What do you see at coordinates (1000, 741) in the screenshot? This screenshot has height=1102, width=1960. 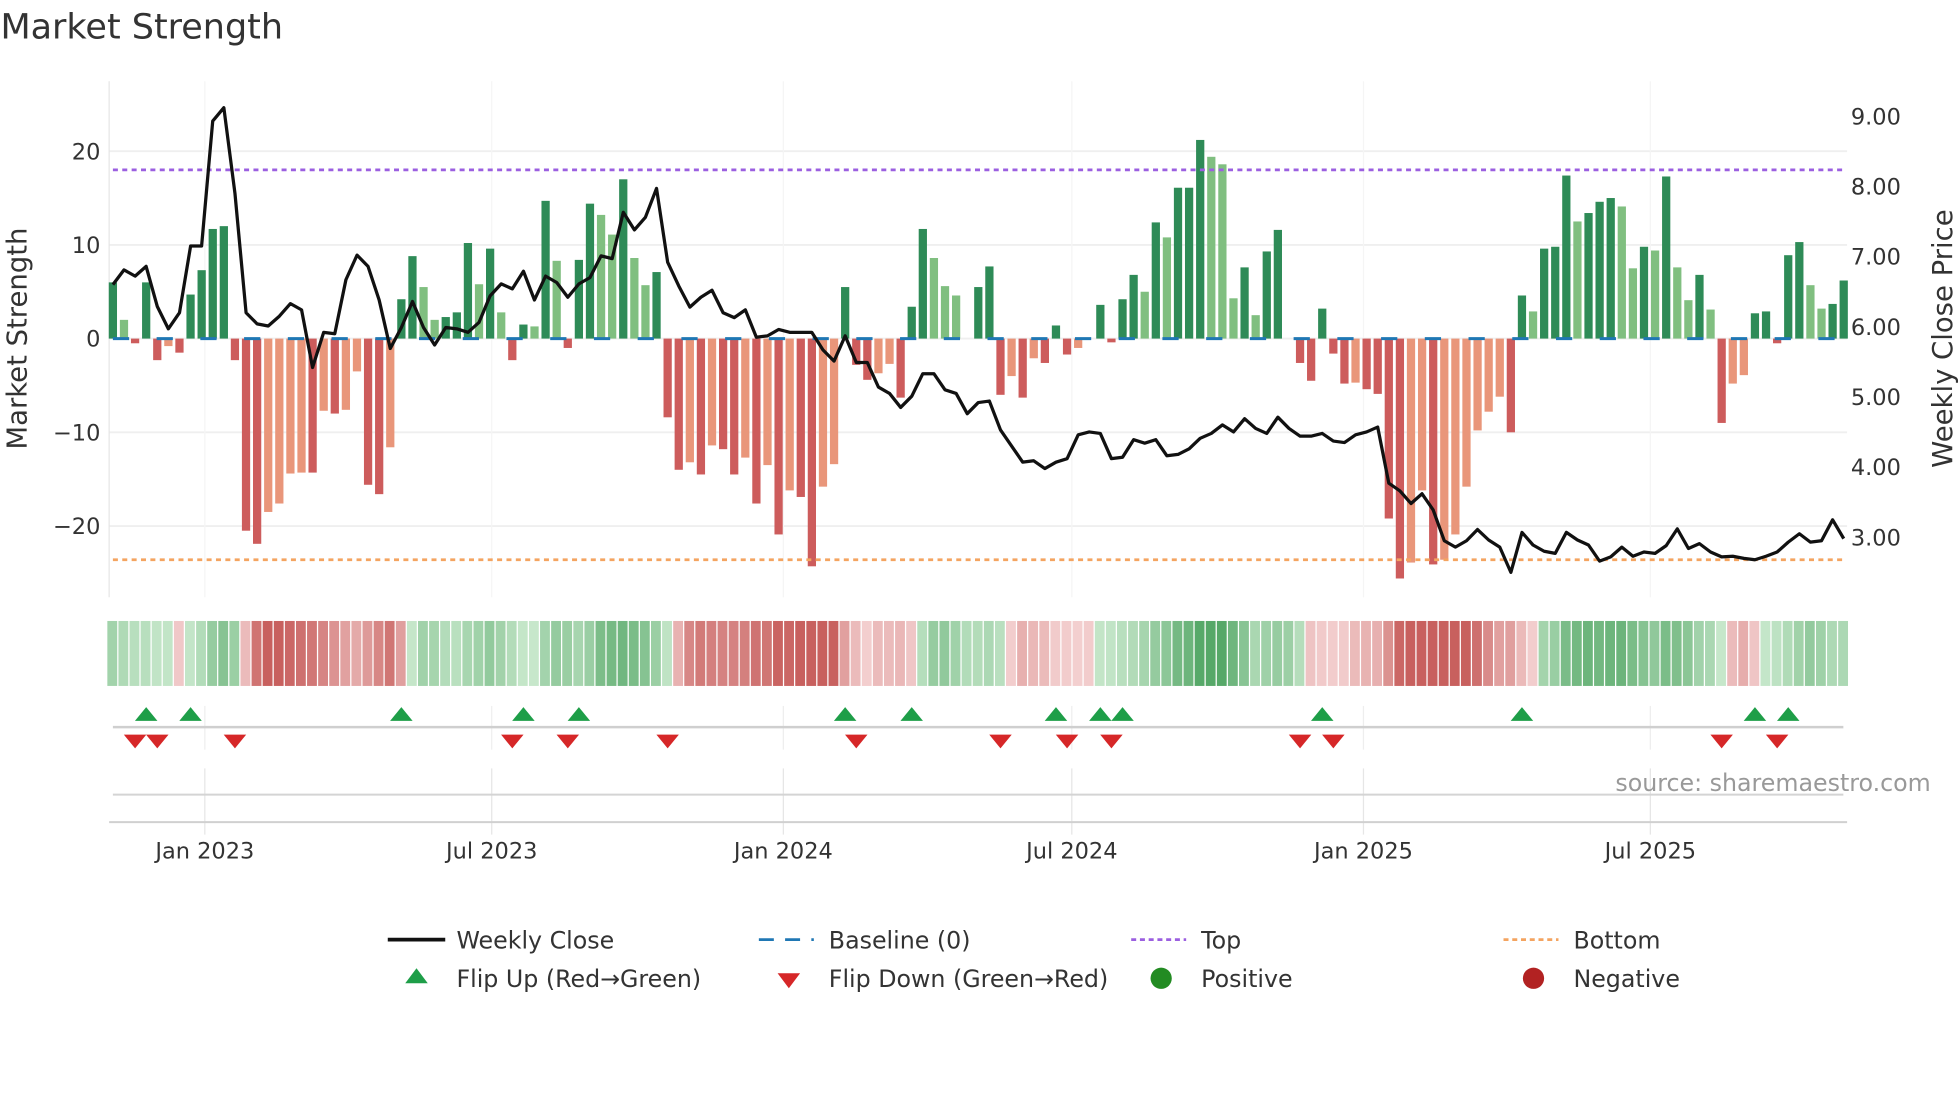 I see `flip-down-marker` at bounding box center [1000, 741].